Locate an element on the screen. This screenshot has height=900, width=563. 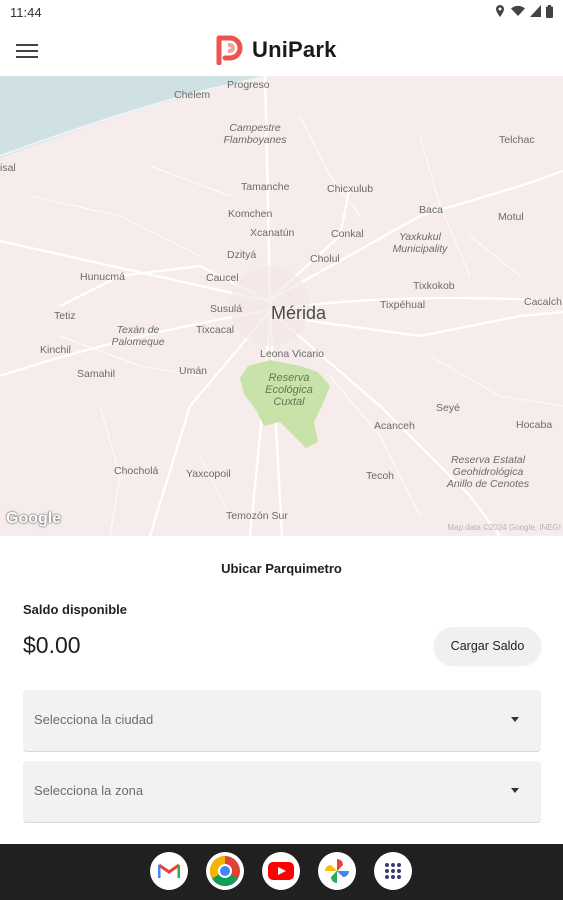
app-bar: UniPark is located at coordinates (281, 51).